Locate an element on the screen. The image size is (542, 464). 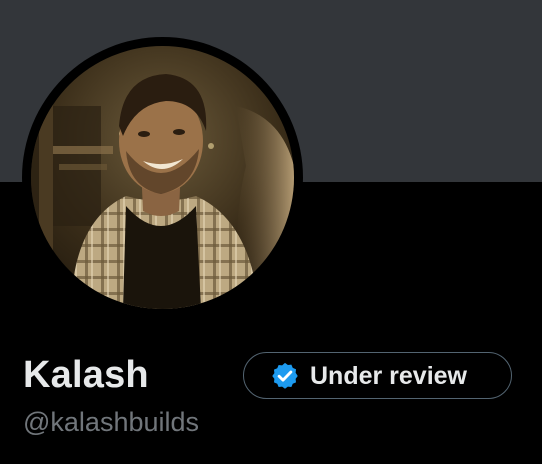
under-review-button: Under review is located at coordinates (377, 375).